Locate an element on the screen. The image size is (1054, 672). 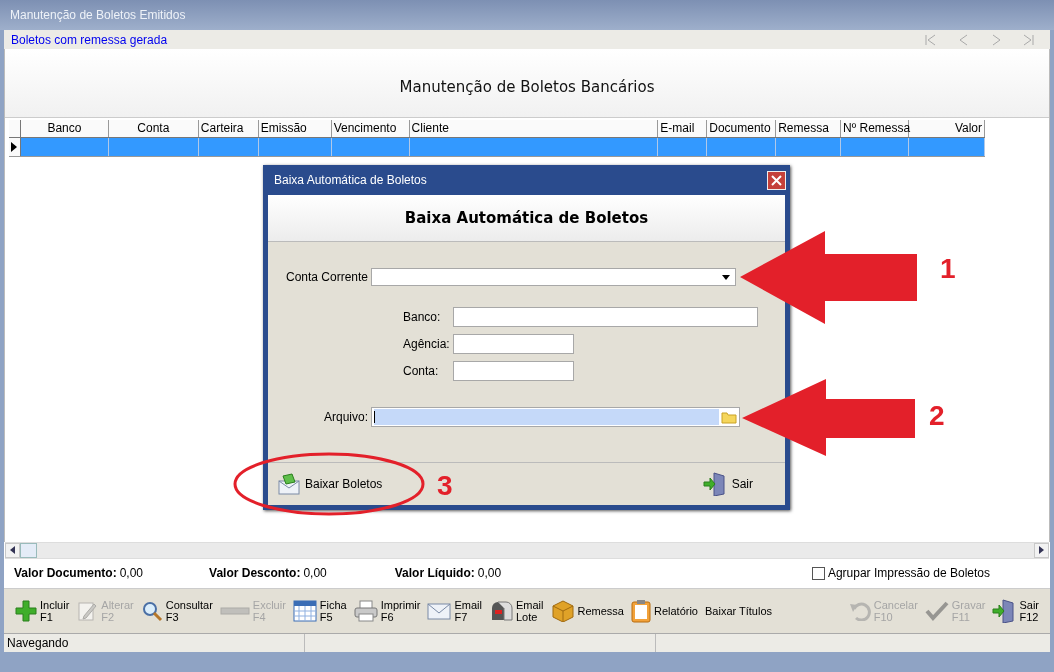
toolbar-button: Email Lote is located at coordinates (516, 610).